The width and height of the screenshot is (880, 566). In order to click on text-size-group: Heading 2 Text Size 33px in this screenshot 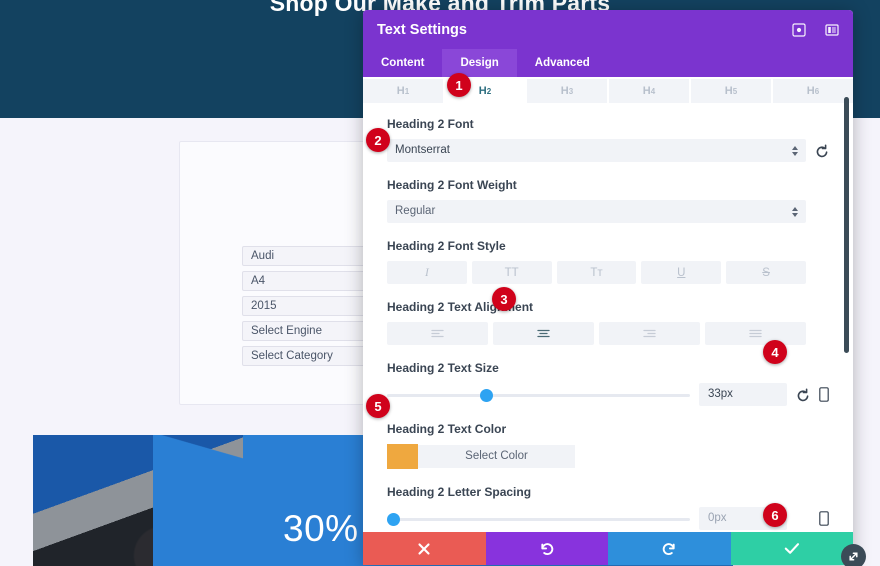, I will do `click(608, 383)`.